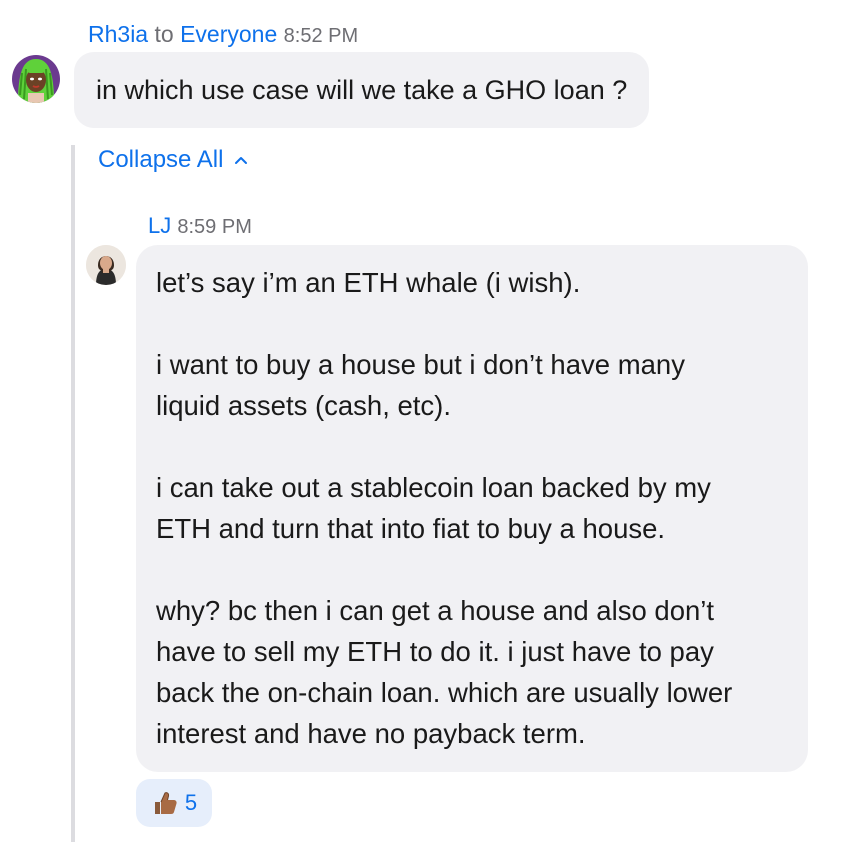 The width and height of the screenshot is (868, 842). Describe the element at coordinates (214, 227) in the screenshot. I see `reply-time: 8:59 PM` at that location.